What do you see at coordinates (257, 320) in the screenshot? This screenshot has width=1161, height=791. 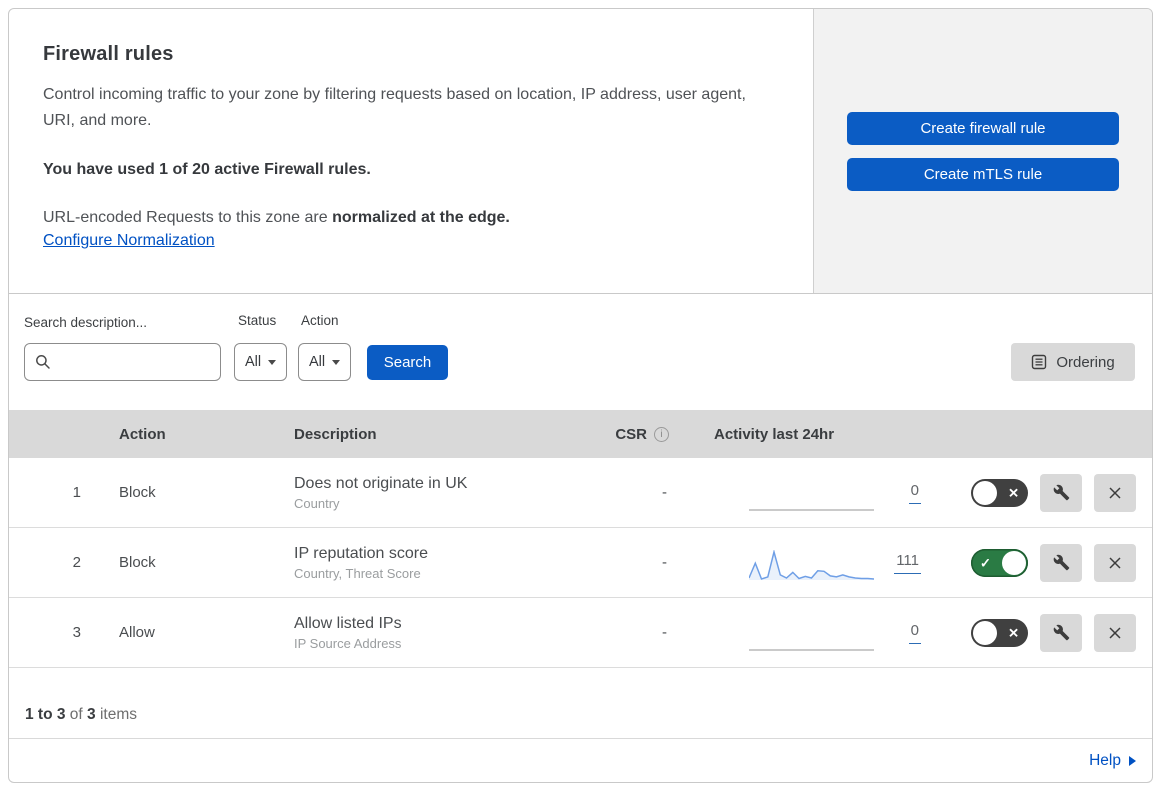 I see `status-label: Status` at bounding box center [257, 320].